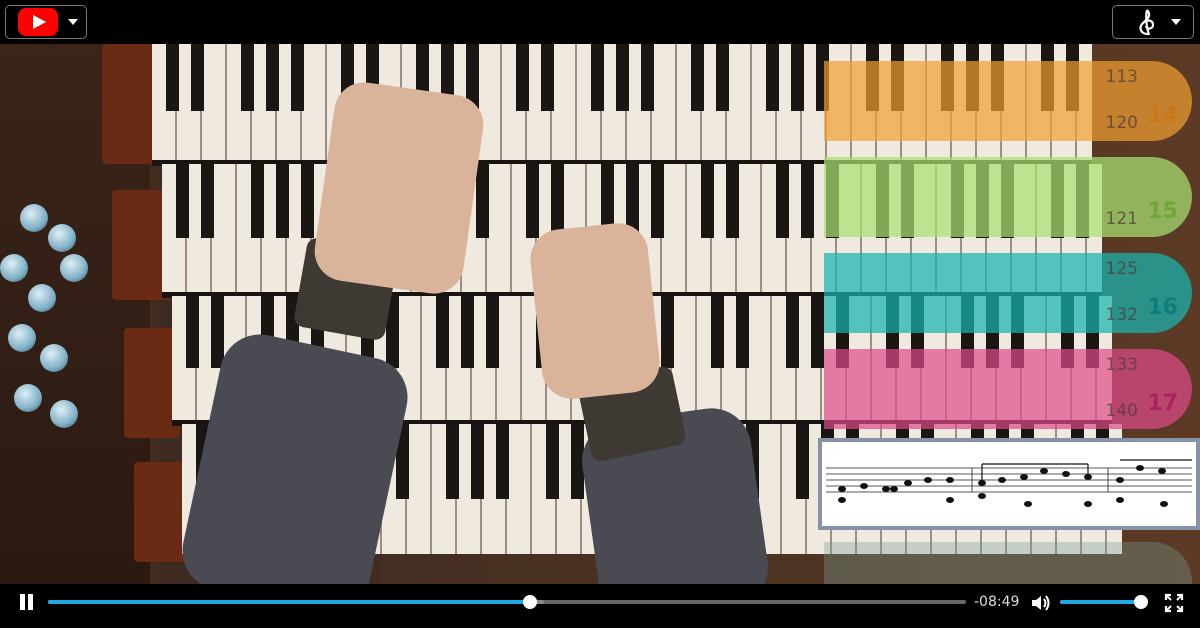 The image size is (1200, 628). I want to click on progress-fill, so click(289, 602).